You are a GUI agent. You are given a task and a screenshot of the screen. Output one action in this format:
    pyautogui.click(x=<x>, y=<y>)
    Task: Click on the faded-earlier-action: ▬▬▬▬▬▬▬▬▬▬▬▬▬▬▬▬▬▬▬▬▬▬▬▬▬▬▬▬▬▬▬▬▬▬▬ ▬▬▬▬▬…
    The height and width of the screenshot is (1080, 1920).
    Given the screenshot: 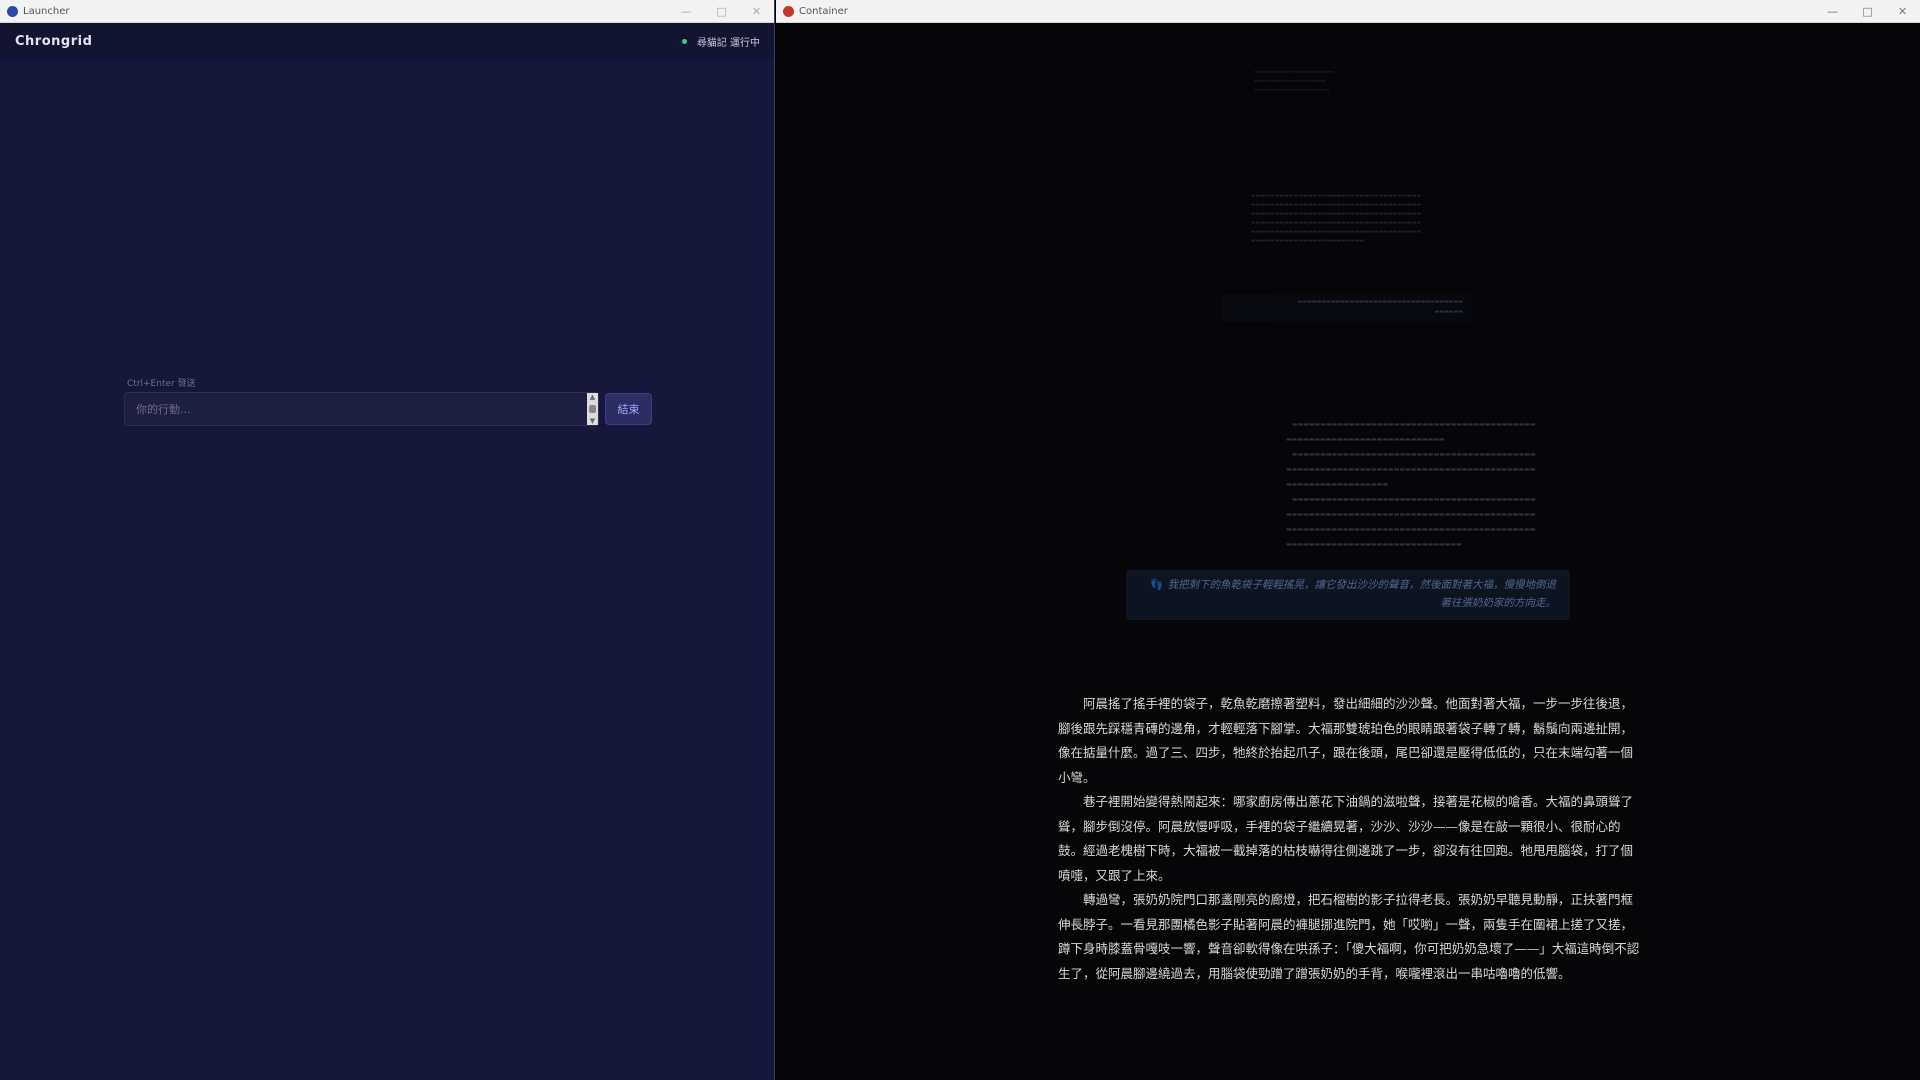 What is the action you would take?
    pyautogui.click(x=1346, y=308)
    